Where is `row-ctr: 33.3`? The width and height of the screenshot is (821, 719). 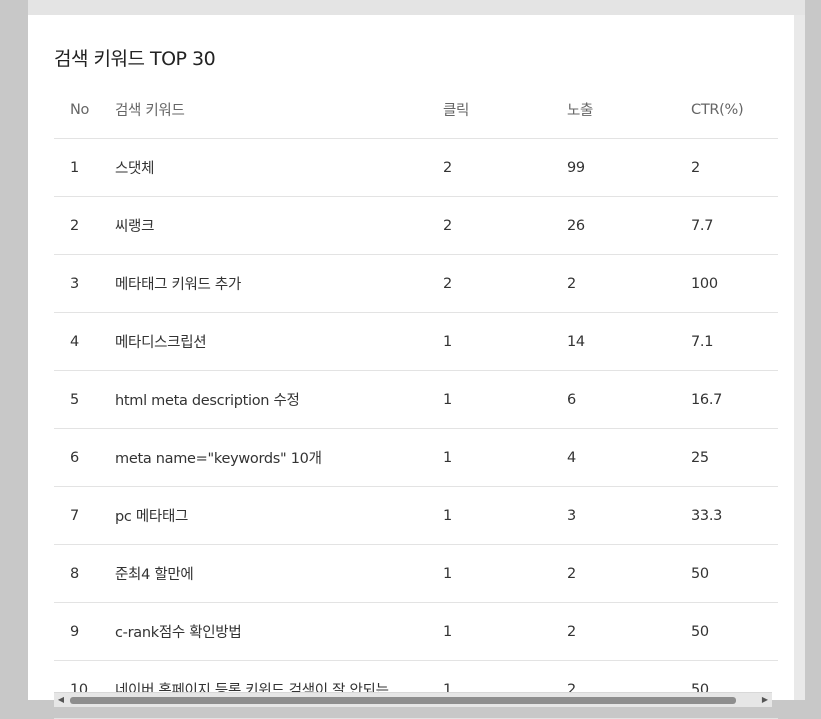
row-ctr: 33.3 is located at coordinates (734, 515).